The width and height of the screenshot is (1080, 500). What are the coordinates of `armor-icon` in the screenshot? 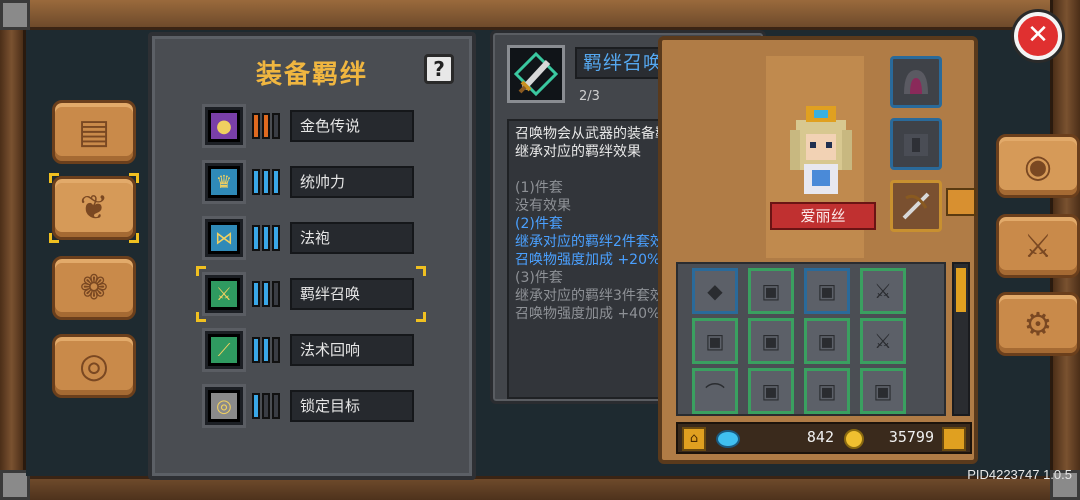 It's located at (916, 145).